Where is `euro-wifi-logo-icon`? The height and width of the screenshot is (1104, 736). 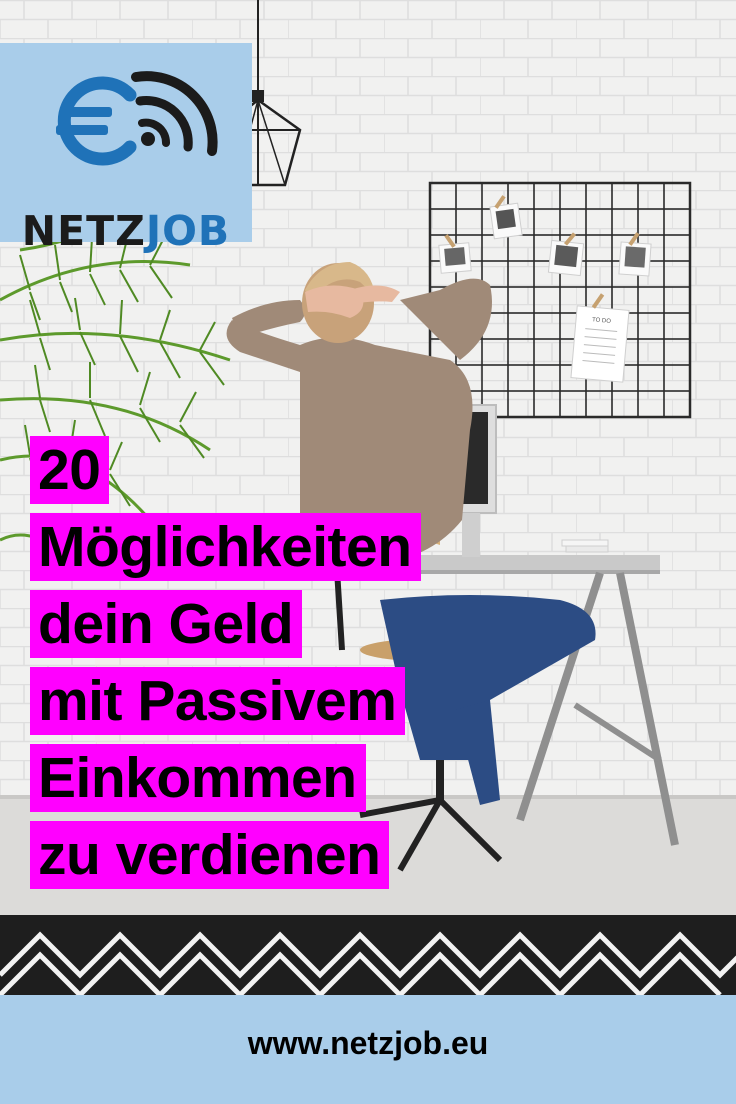
euro-wifi-logo-icon is located at coordinates (137, 118).